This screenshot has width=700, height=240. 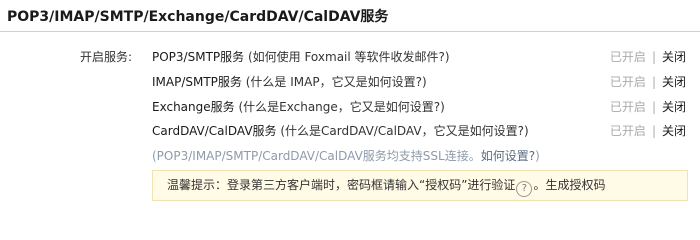 What do you see at coordinates (214, 131) in the screenshot?
I see `service-name: CardDAV/CalDAV服务` at bounding box center [214, 131].